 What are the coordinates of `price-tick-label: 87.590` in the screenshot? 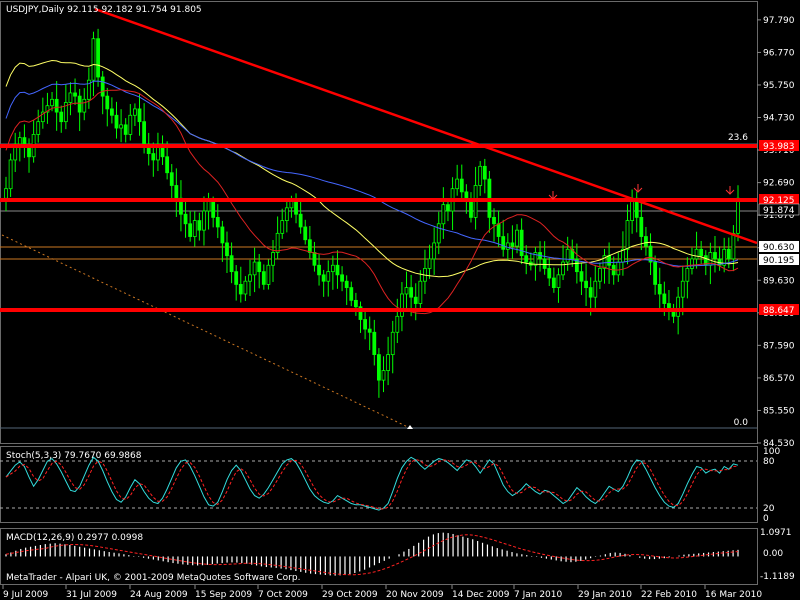 It's located at (779, 346).